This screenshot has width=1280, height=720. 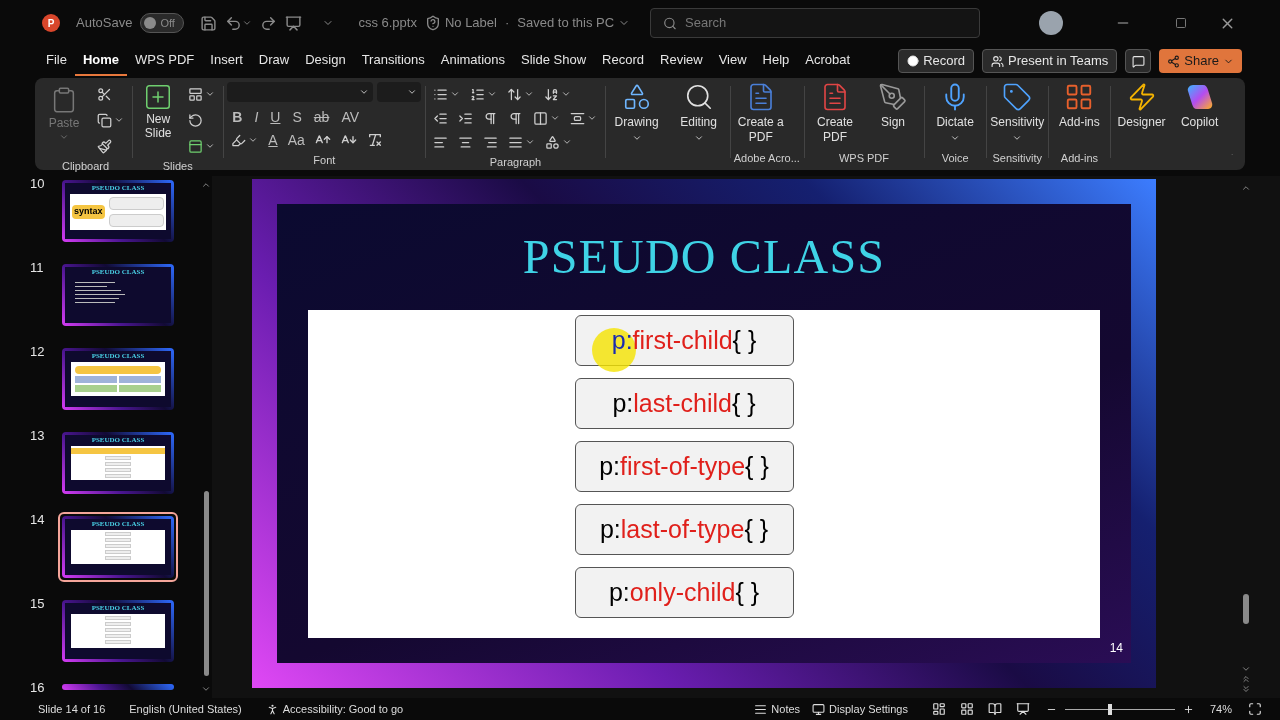 What do you see at coordinates (491, 118) in the screenshot?
I see `pilcrow-icon` at bounding box center [491, 118].